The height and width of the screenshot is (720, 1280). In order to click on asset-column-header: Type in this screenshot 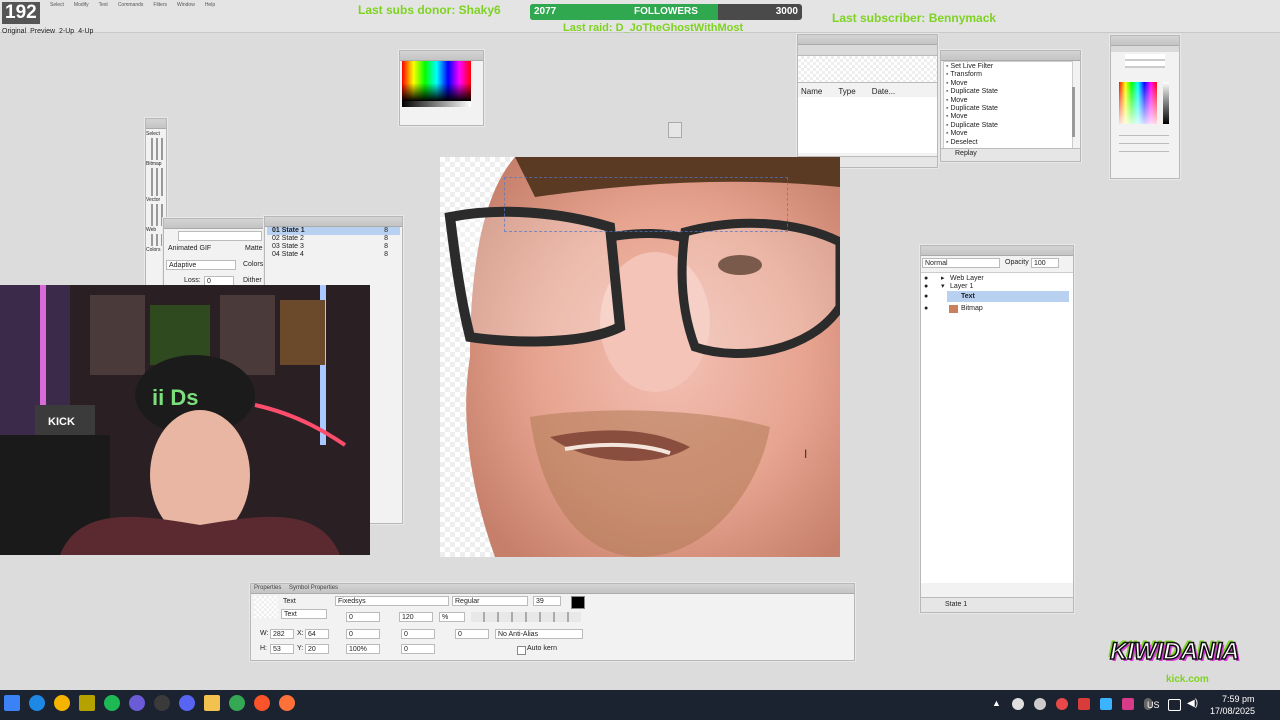, I will do `click(846, 91)`.